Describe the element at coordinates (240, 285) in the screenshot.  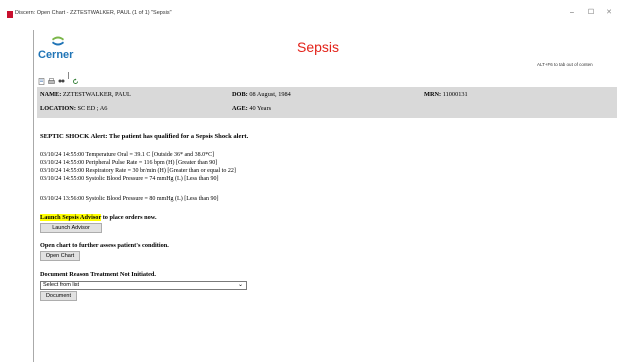
I see `chevron-down-icon: ⌄` at that location.